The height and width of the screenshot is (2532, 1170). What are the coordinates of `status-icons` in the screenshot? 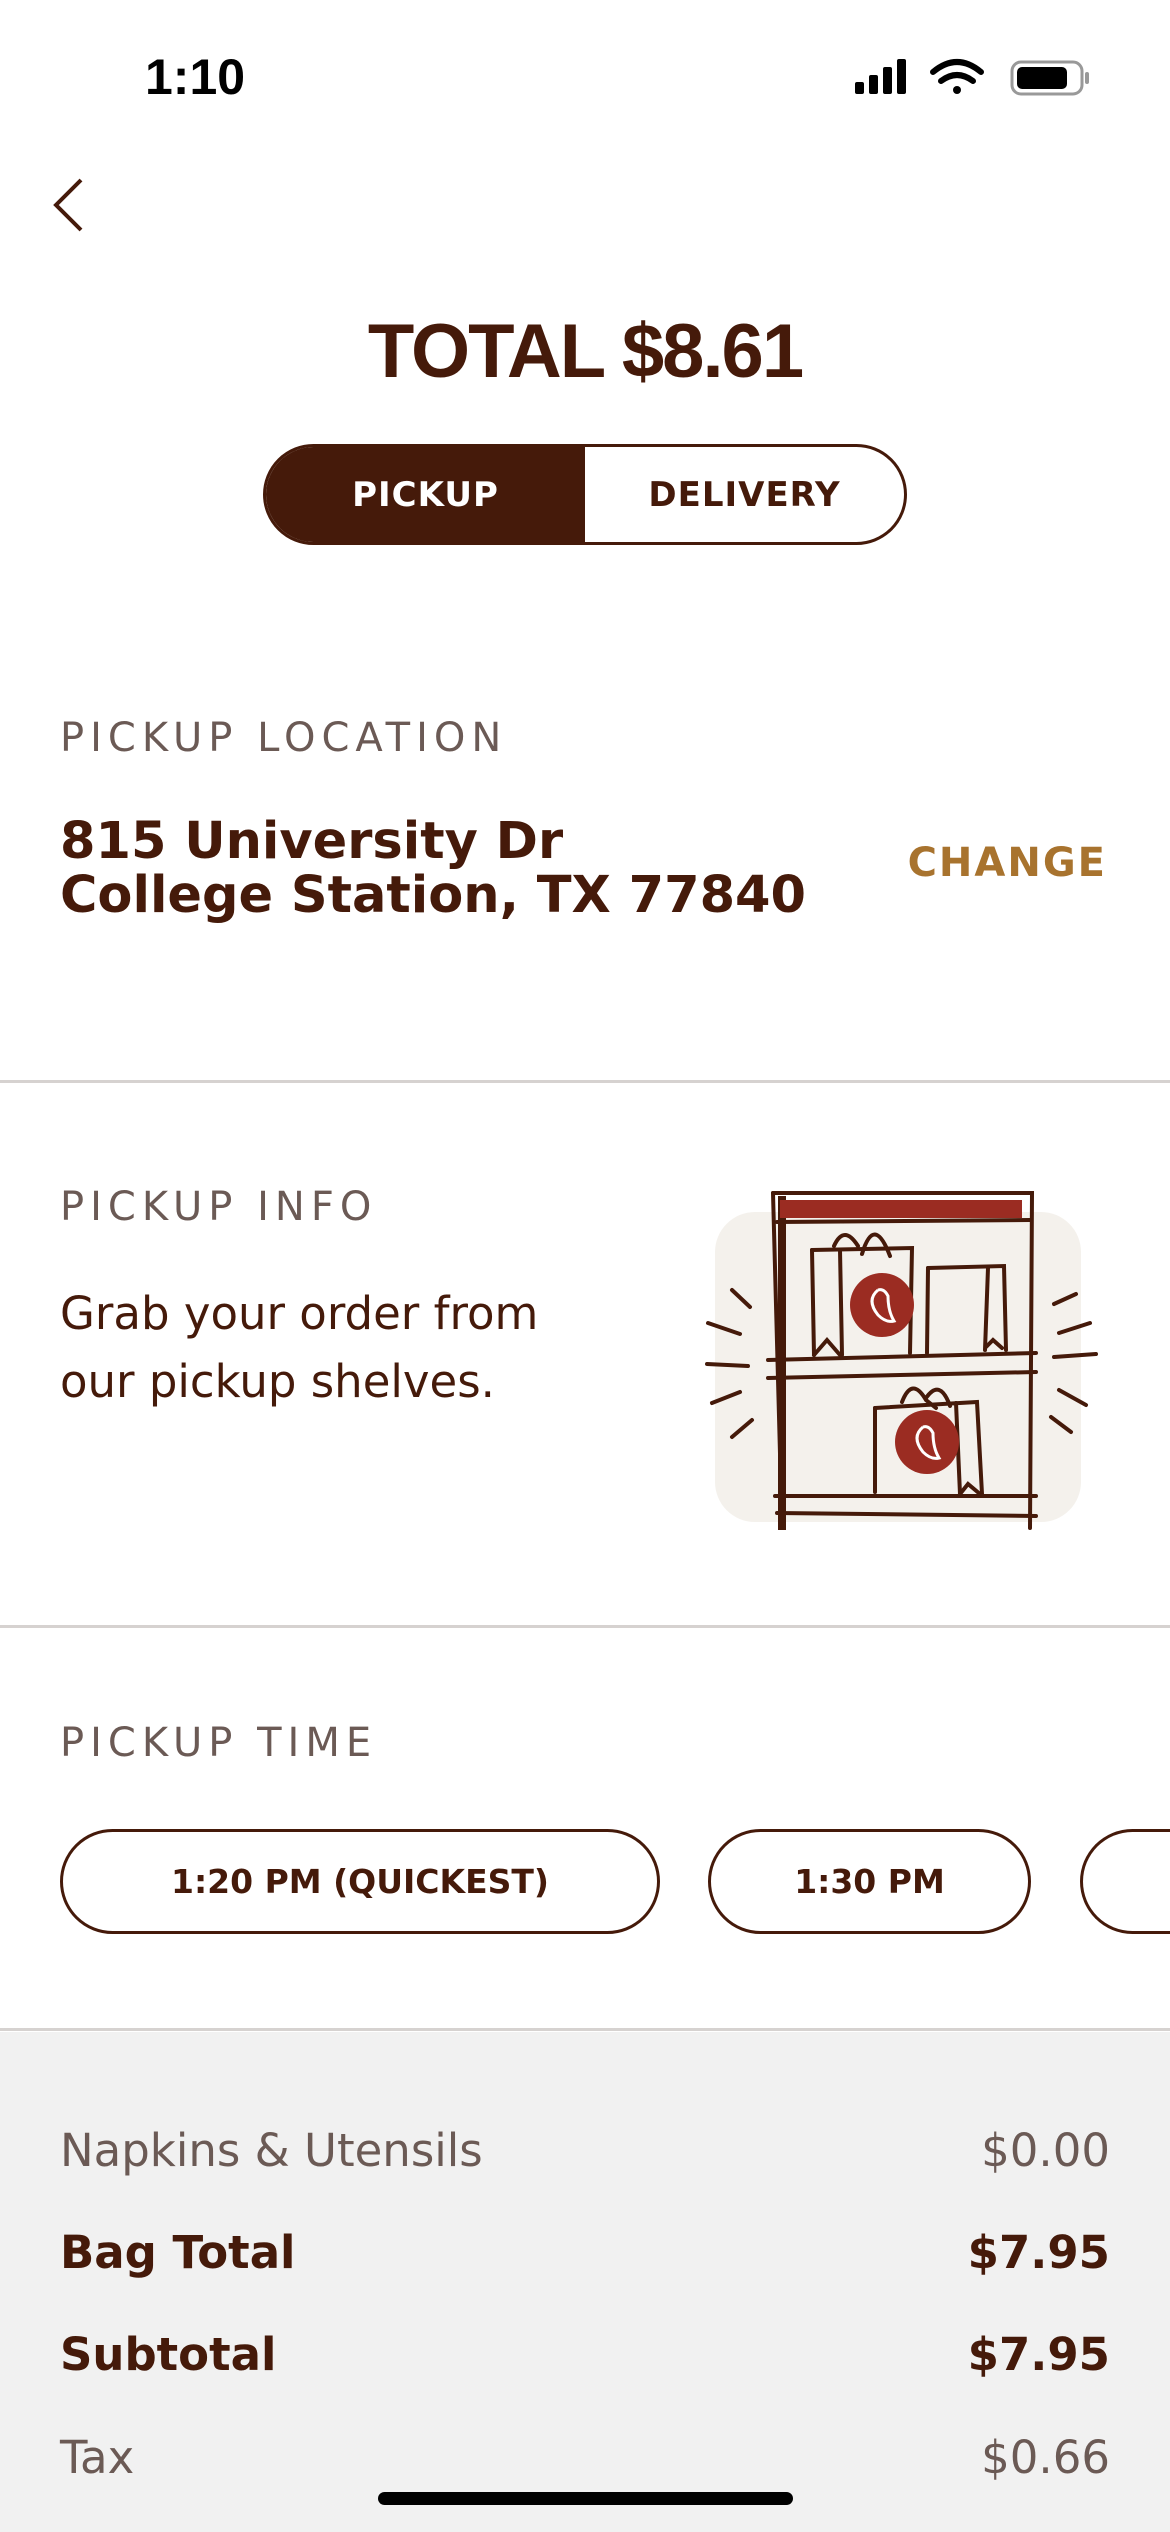 It's located at (972, 77).